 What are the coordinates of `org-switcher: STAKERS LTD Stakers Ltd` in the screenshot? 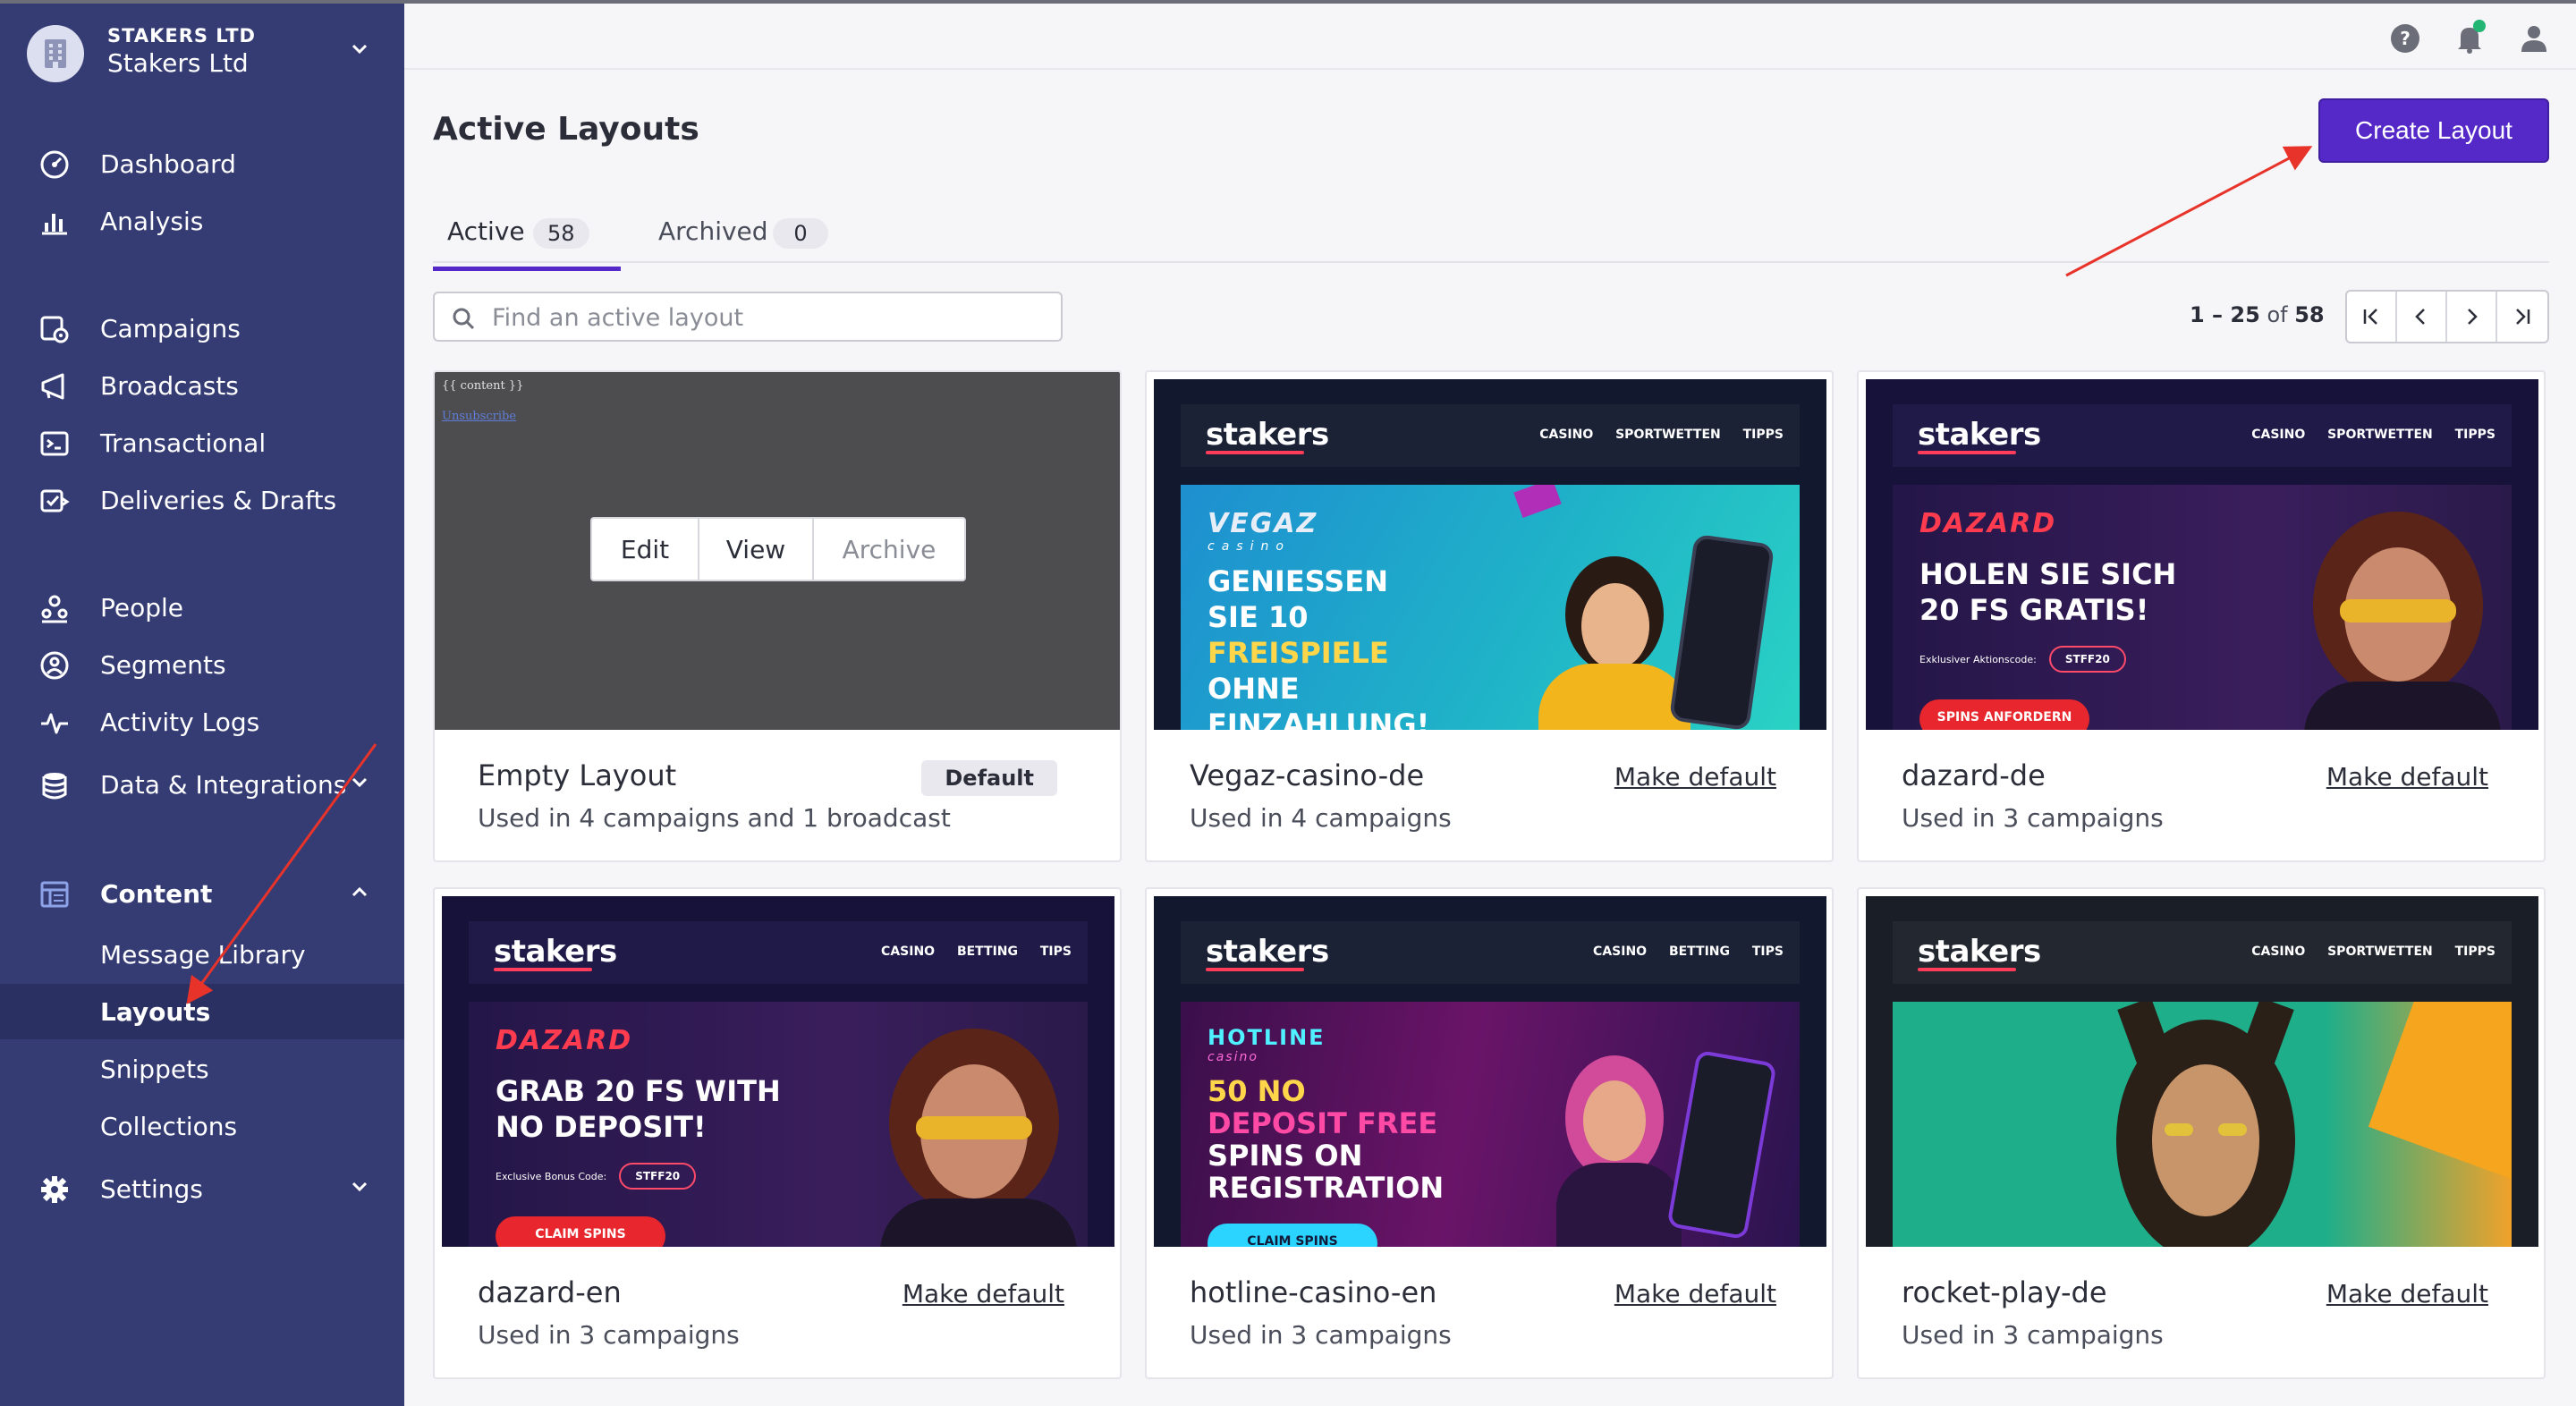 It's located at (206, 54).